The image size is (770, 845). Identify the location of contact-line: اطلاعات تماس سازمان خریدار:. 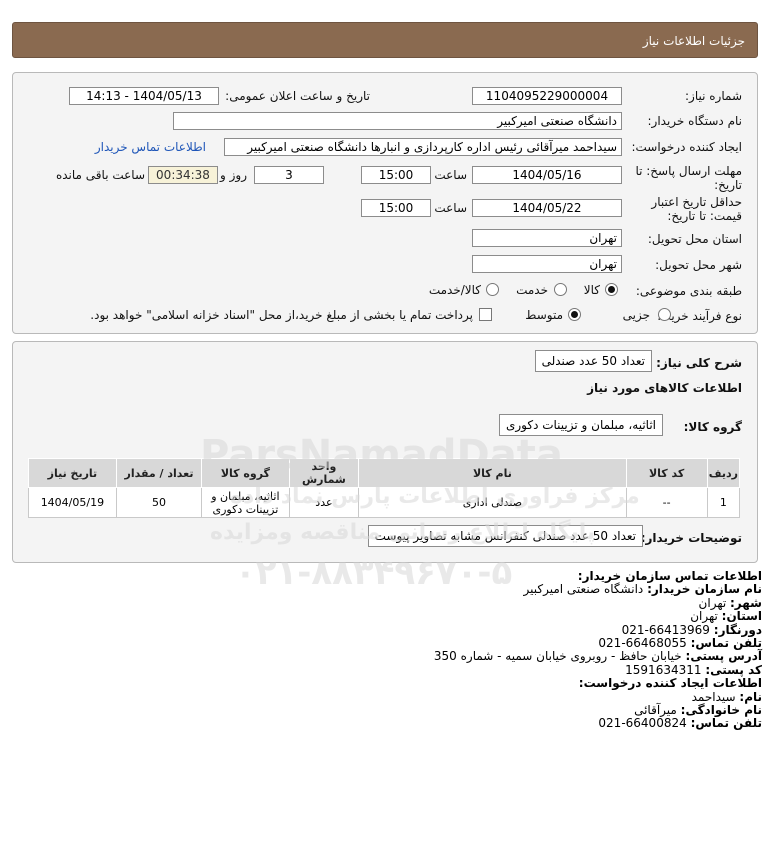
(670, 576).